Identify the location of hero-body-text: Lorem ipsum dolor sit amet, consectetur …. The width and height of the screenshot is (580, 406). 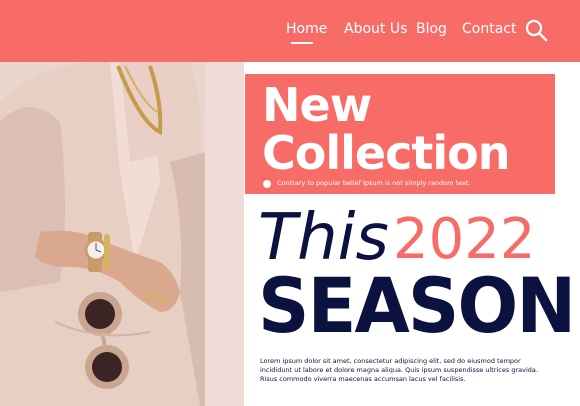
(399, 369).